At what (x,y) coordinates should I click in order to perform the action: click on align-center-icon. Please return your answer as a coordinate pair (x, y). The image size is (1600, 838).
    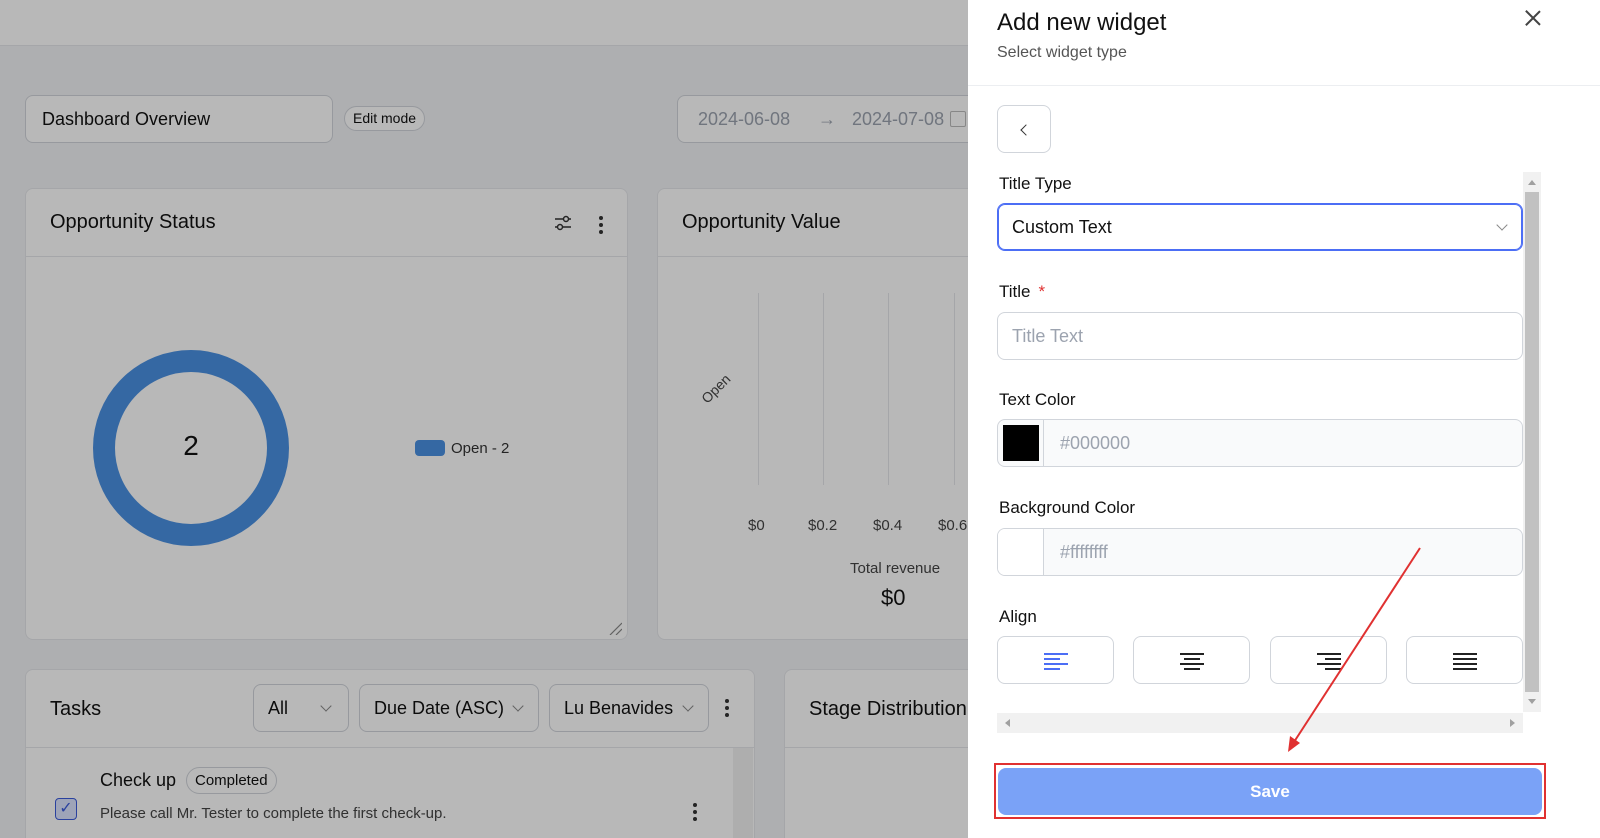
    Looking at the image, I should click on (1192, 661).